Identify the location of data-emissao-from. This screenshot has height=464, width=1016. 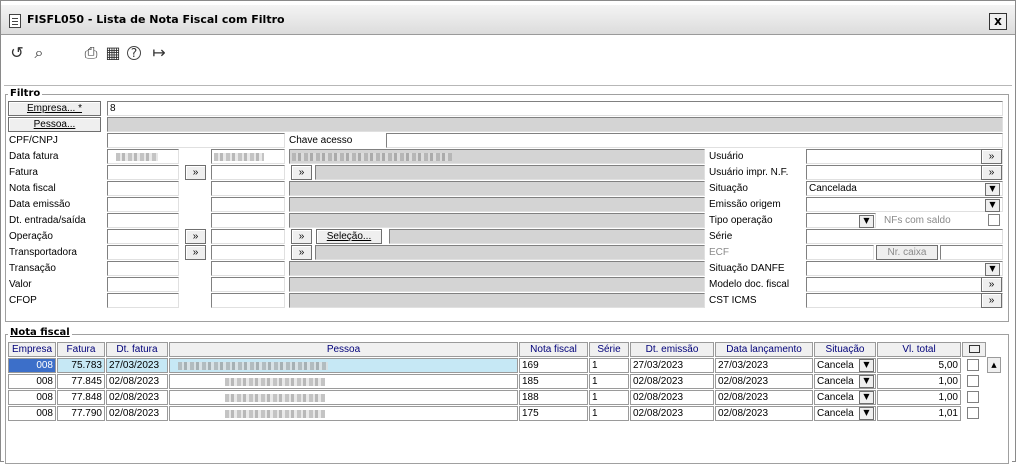
(143, 204).